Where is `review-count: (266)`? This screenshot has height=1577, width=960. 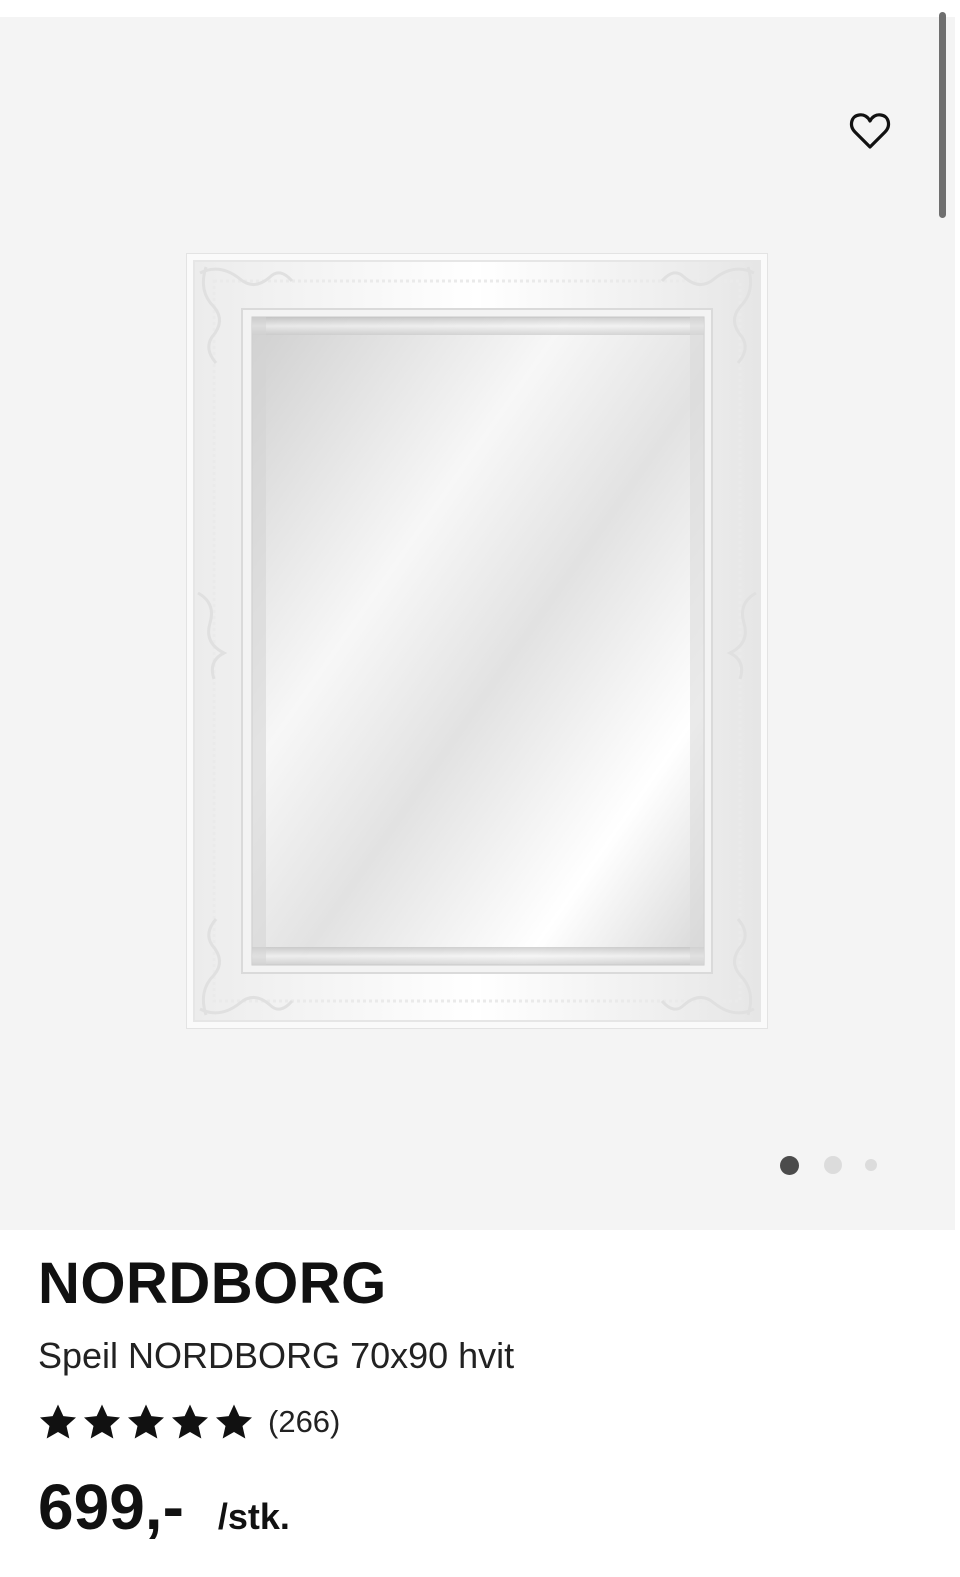
review-count: (266) is located at coordinates (304, 1422).